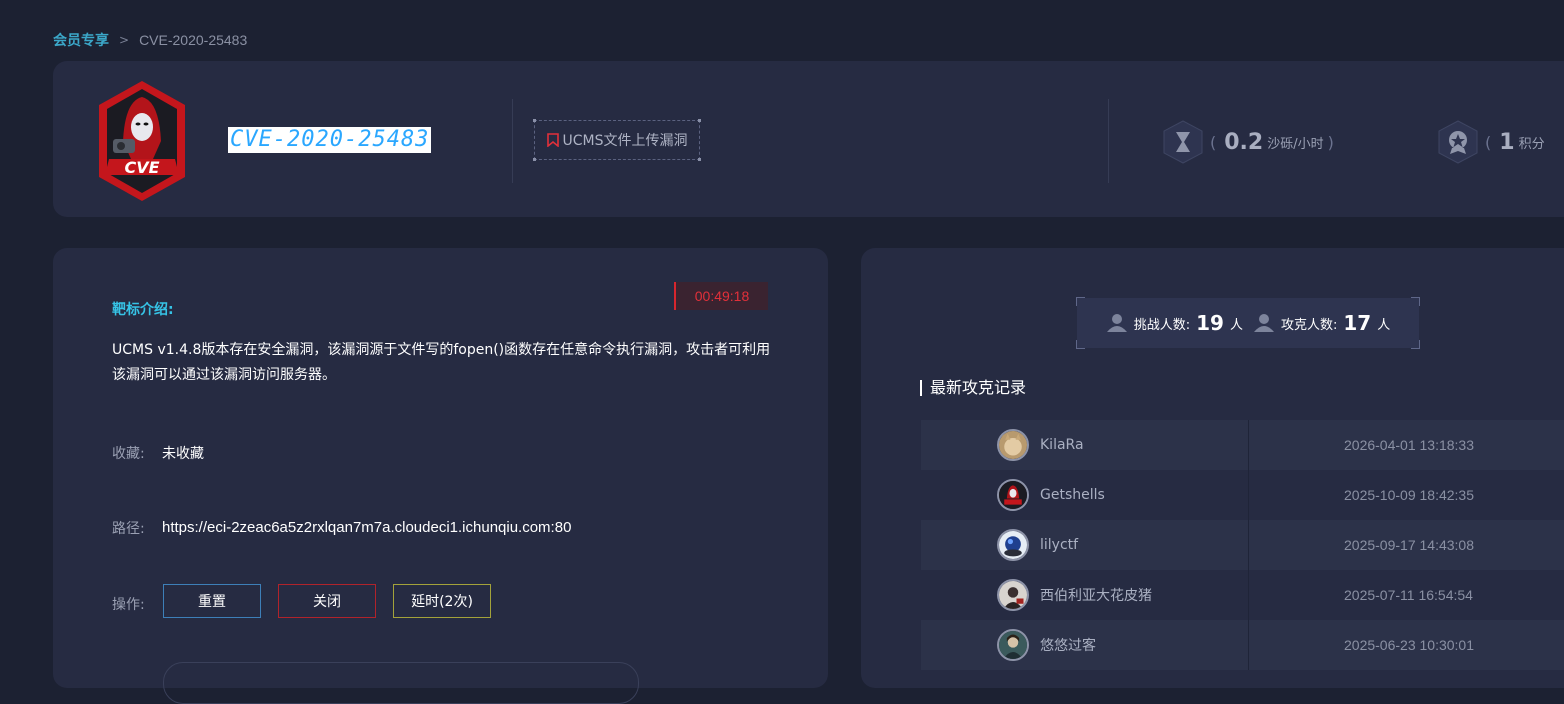  I want to click on category-tag: UCMS文件上传漏洞, so click(617, 140).